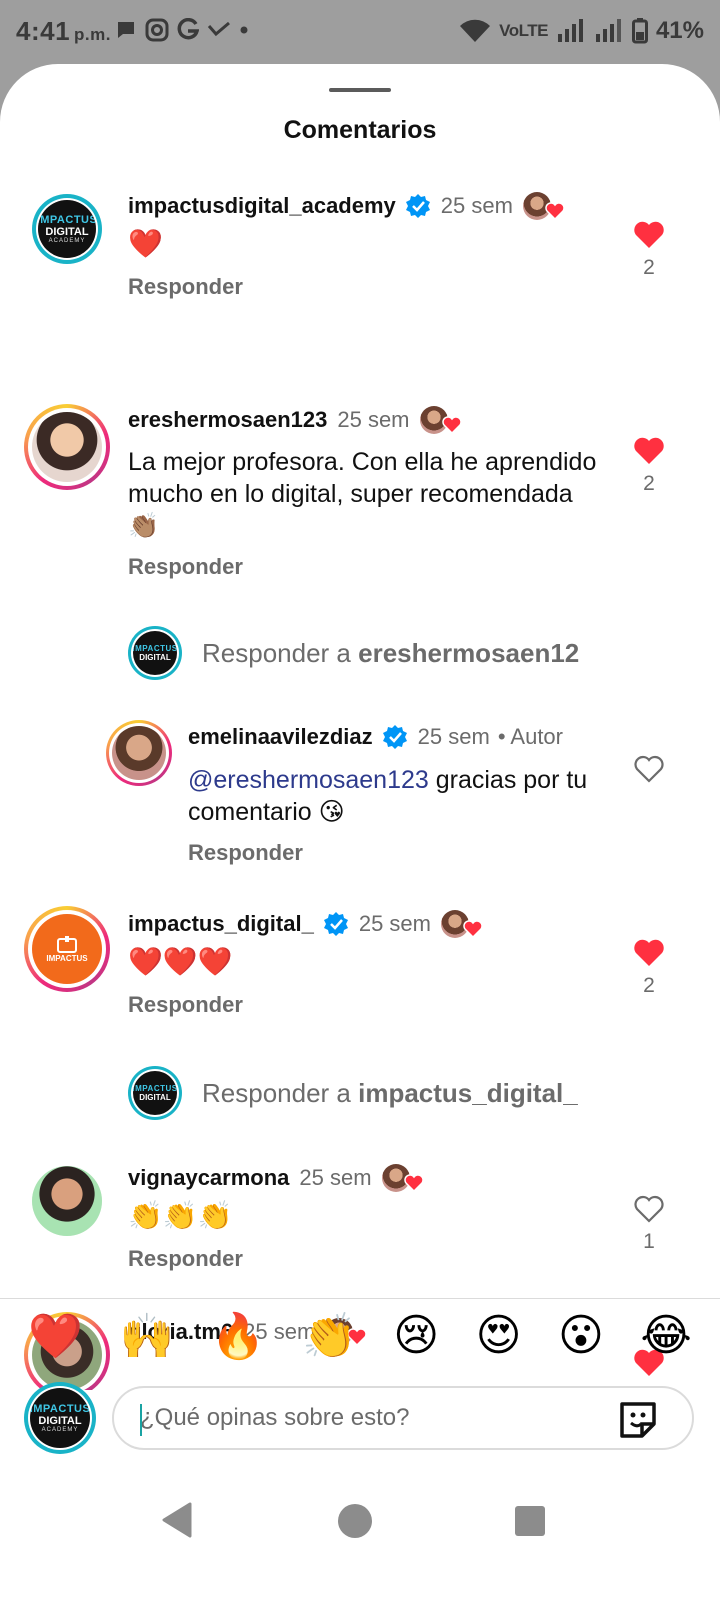 Image resolution: width=720 pixels, height=1600 pixels. I want to click on status-notification-icons, so click(182, 30).